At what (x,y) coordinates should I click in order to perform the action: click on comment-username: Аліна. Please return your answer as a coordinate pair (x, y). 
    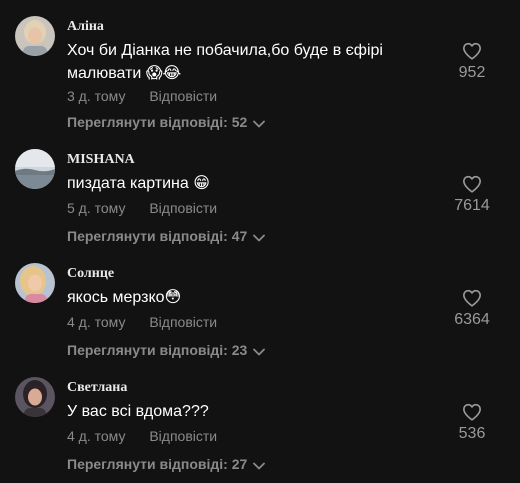
    Looking at the image, I should click on (85, 27).